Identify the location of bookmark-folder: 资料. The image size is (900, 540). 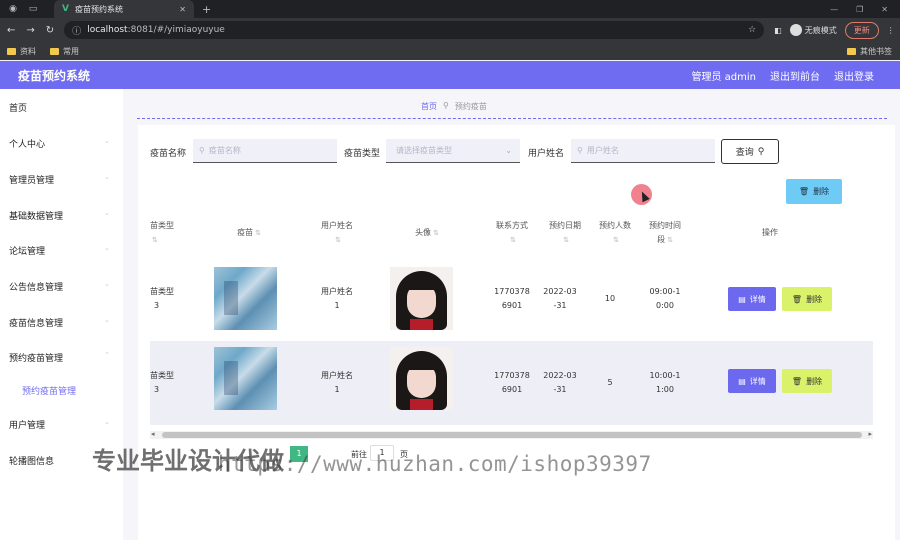
(21, 51).